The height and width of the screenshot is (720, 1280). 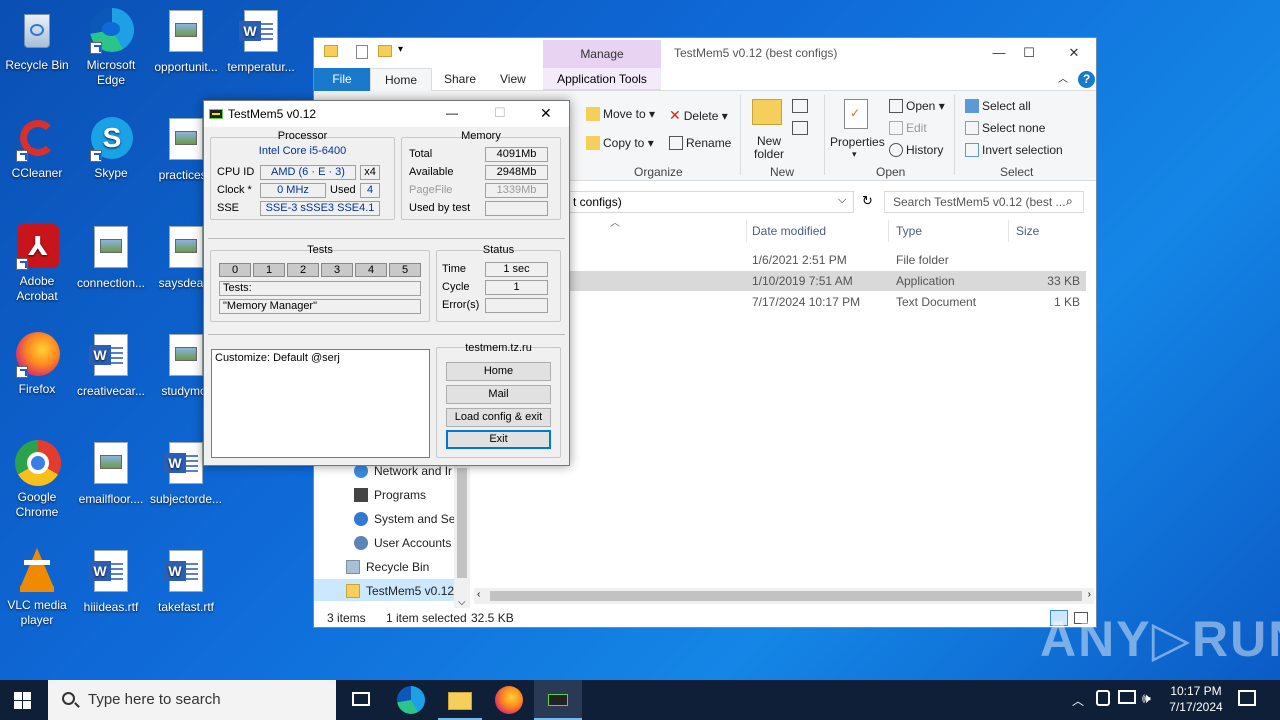 I want to click on nav-item-network: Network and Ir, so click(x=403, y=471).